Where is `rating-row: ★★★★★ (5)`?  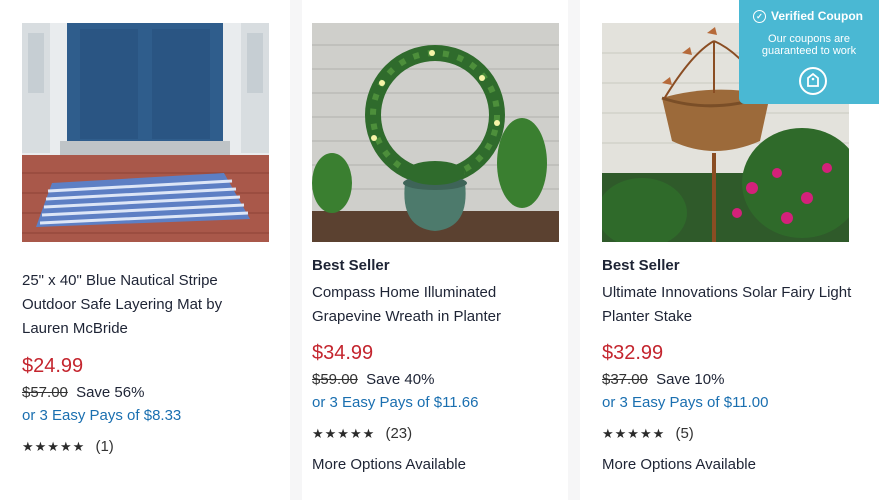
rating-row: ★★★★★ (5) is located at coordinates (732, 433).